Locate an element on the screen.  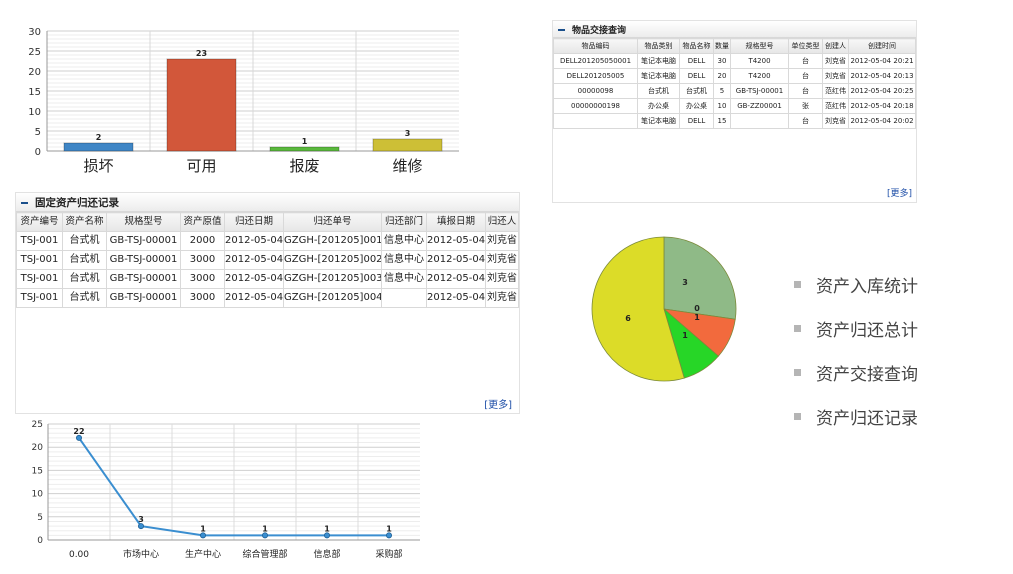
table-cell: 2012-05-04 20:02 is located at coordinates (882, 121).